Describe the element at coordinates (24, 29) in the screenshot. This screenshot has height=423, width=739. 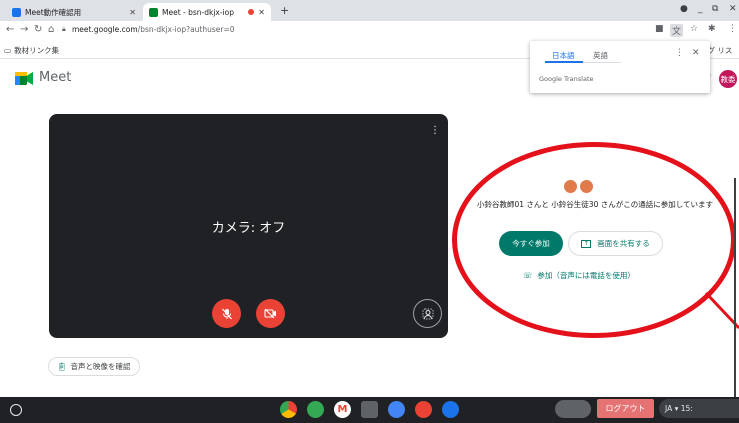
I see `forward-icon: →` at that location.